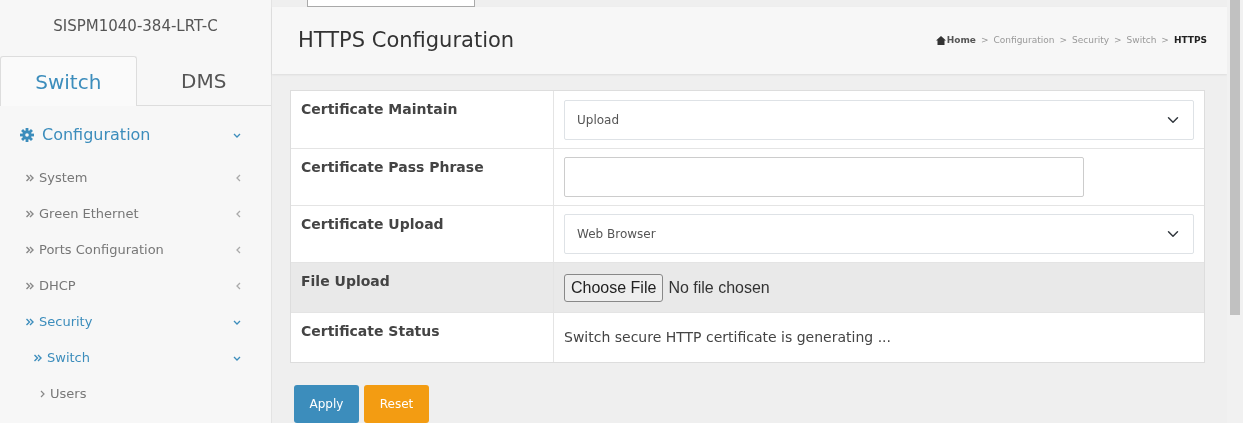  What do you see at coordinates (42, 394) in the screenshot?
I see `chevron-right-icon` at bounding box center [42, 394].